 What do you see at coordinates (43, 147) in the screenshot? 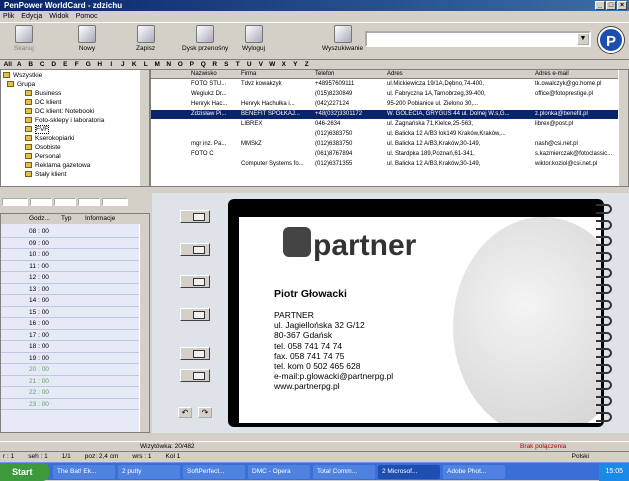
I see `tree-item: Osobiste` at bounding box center [43, 147].